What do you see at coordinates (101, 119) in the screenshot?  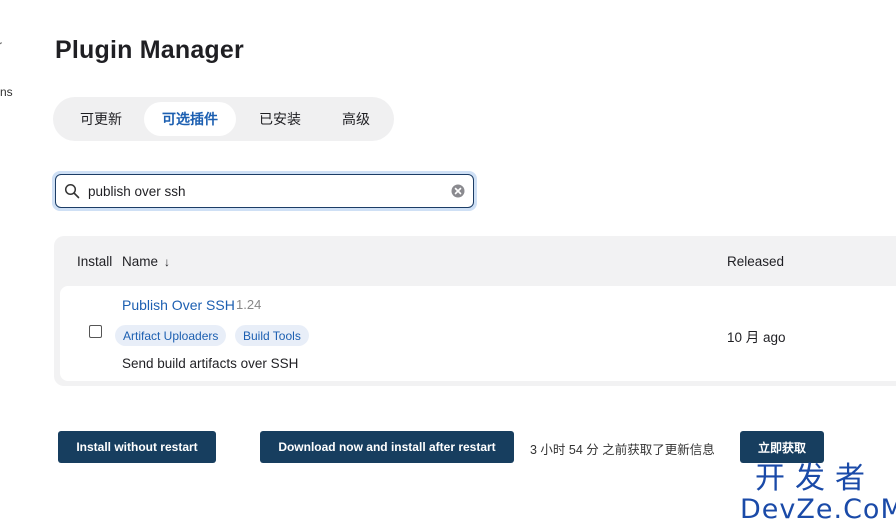 I see `tab-updates: 可更新` at bounding box center [101, 119].